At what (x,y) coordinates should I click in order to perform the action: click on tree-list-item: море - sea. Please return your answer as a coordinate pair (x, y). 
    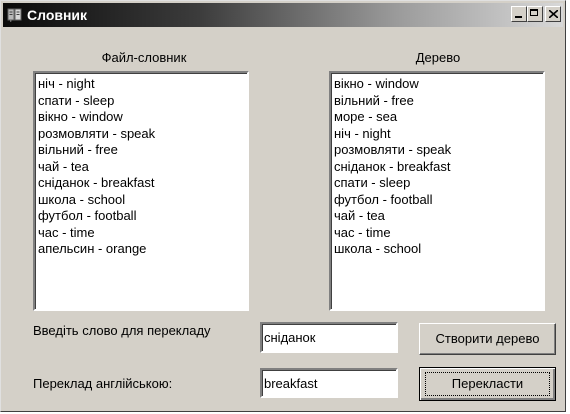
    Looking at the image, I should click on (438, 117).